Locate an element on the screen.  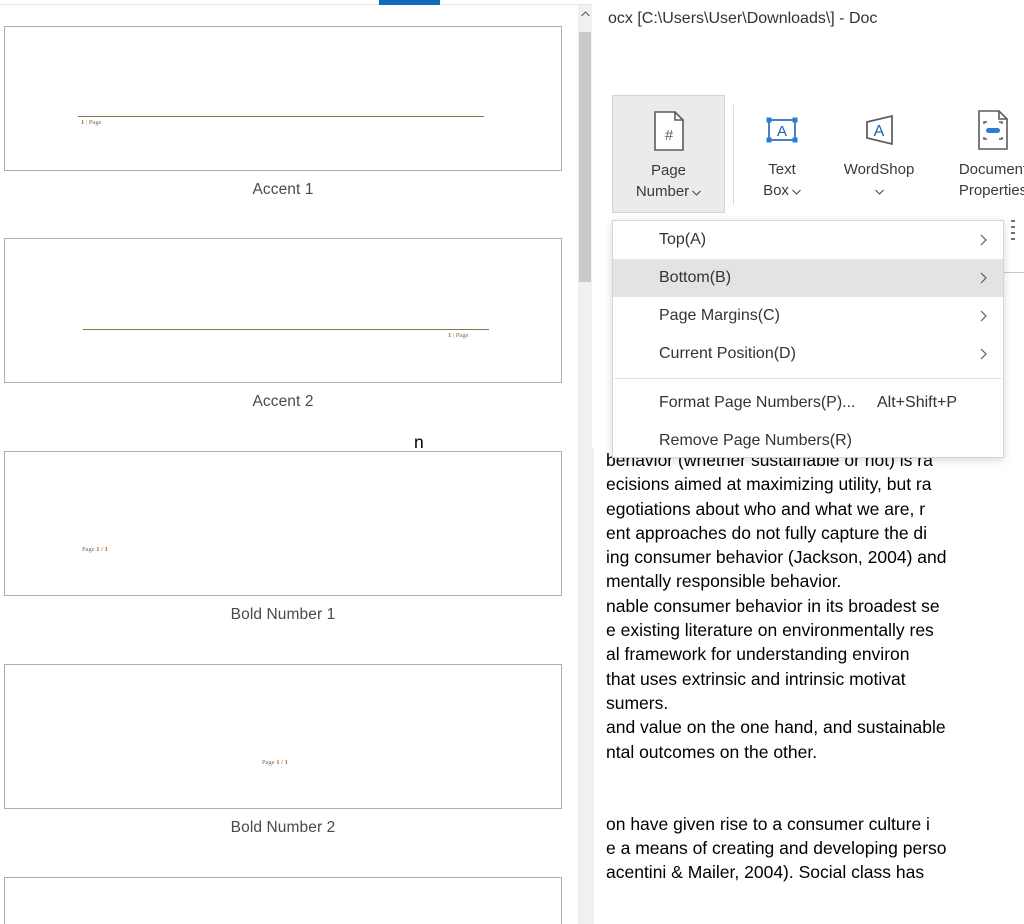
text-box-button: A Text Box is located at coordinates (782, 154).